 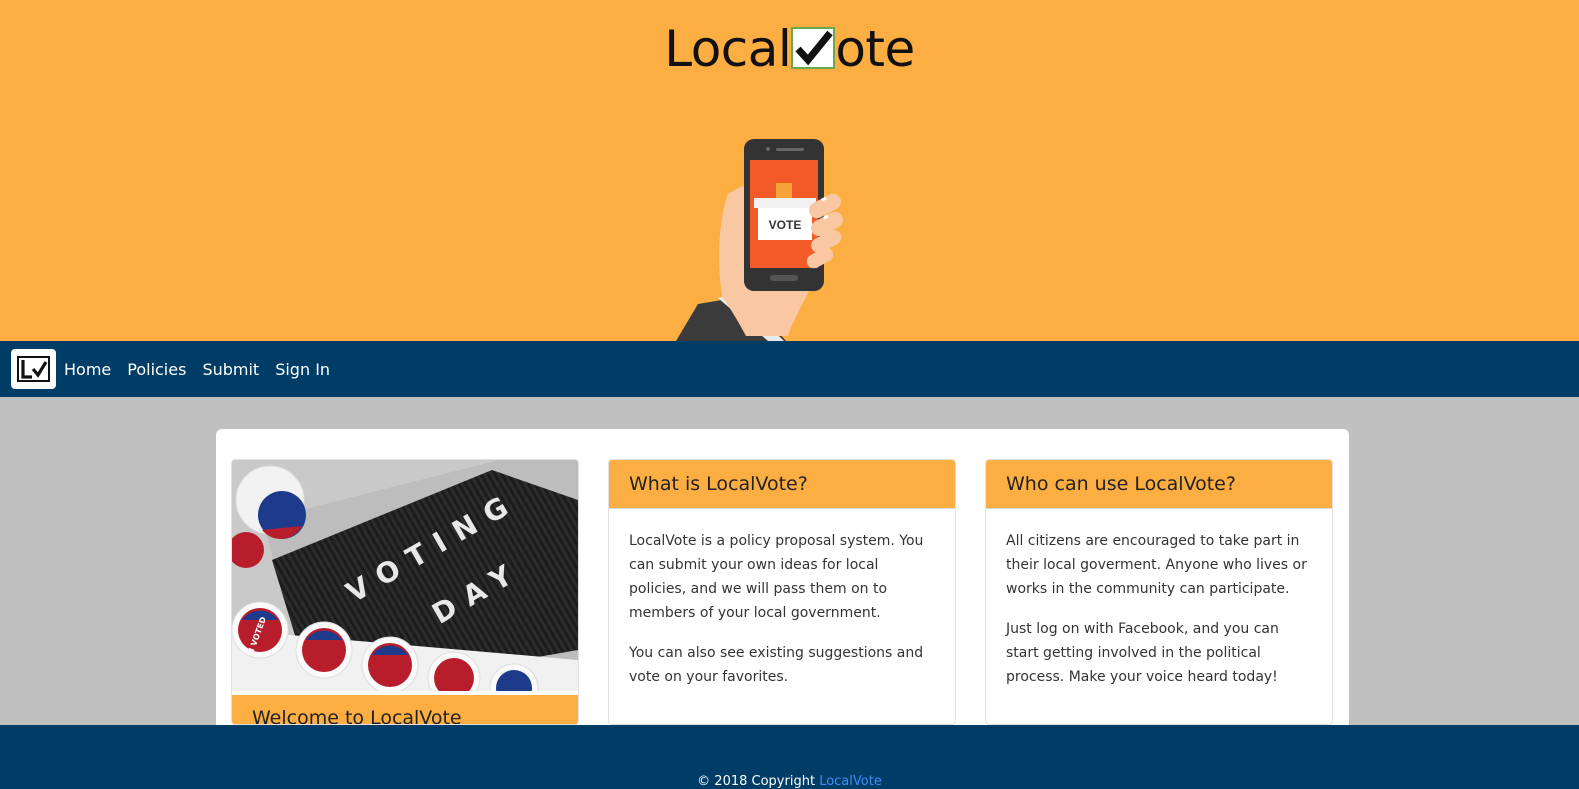 What do you see at coordinates (850, 781) in the screenshot?
I see `footer-localvote-link: LocalVote` at bounding box center [850, 781].